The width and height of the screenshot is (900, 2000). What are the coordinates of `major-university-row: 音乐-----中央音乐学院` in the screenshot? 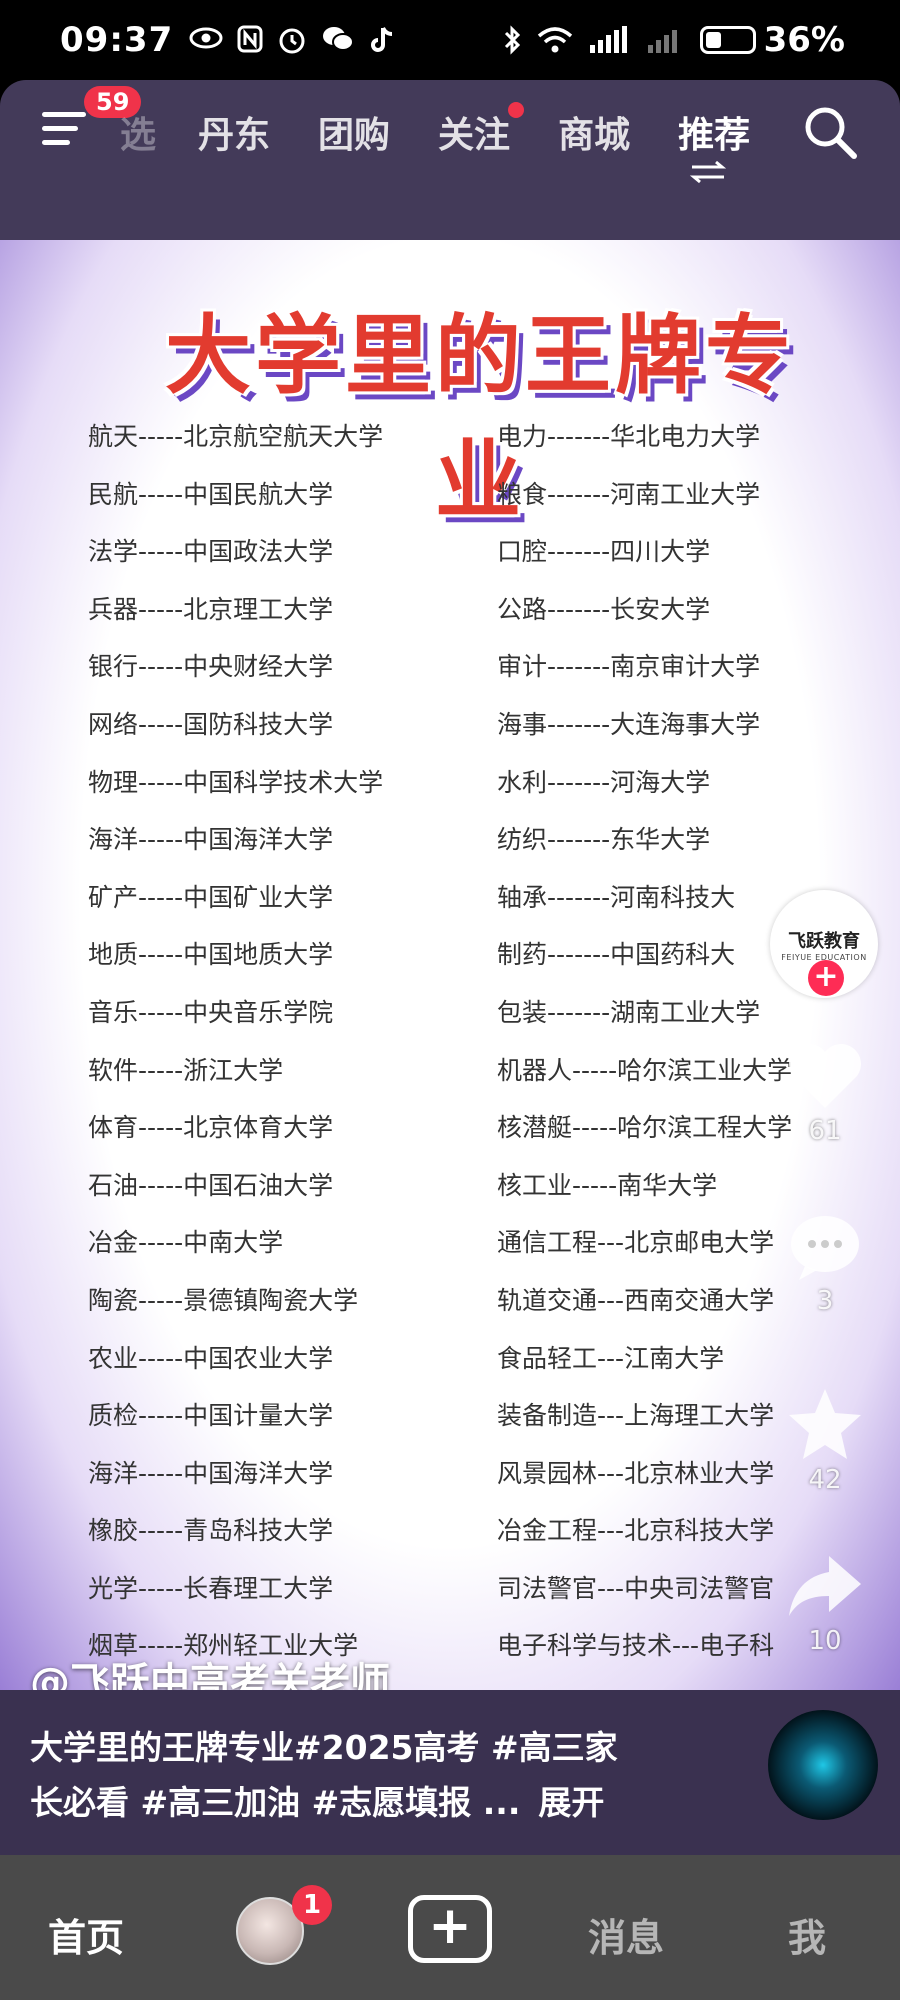 It's located at (211, 1012).